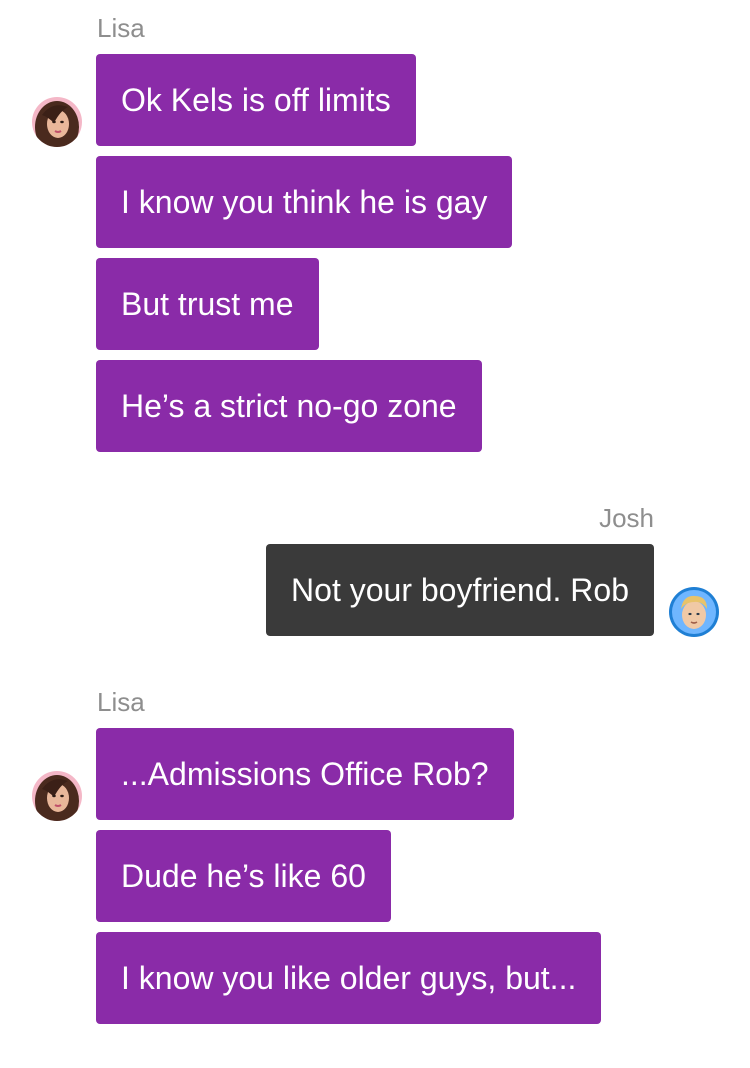 This screenshot has width=750, height=1068. I want to click on message-bubble: Dude he’s like 60, so click(243, 876).